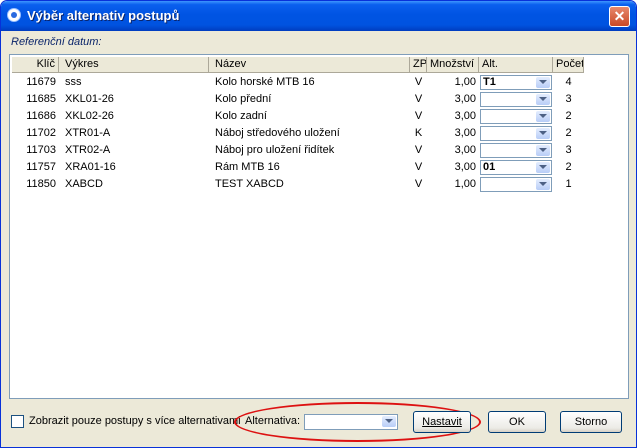 The height and width of the screenshot is (448, 637). I want to click on cell-nazev: Kolo přední, so click(243, 99).